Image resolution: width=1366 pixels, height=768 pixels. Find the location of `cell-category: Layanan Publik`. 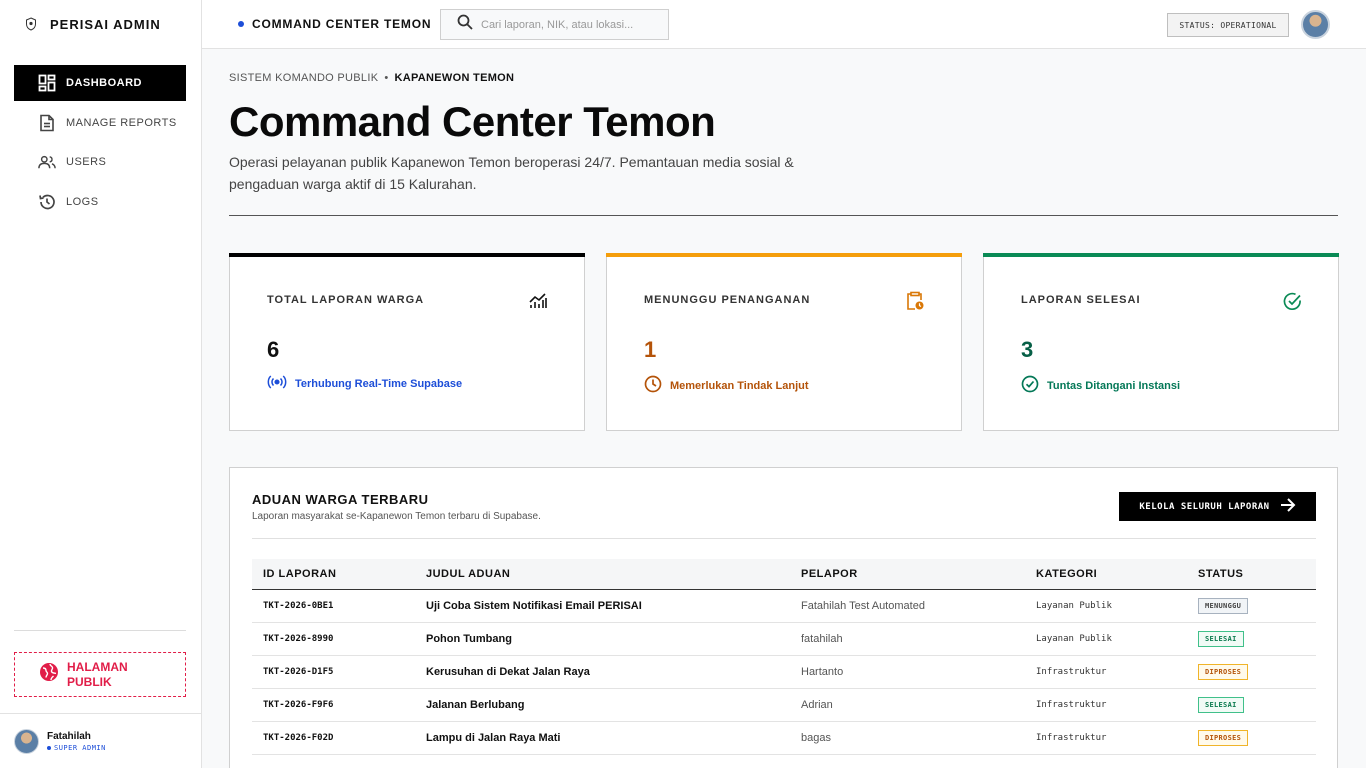

cell-category: Layanan Publik is located at coordinates (1074, 638).